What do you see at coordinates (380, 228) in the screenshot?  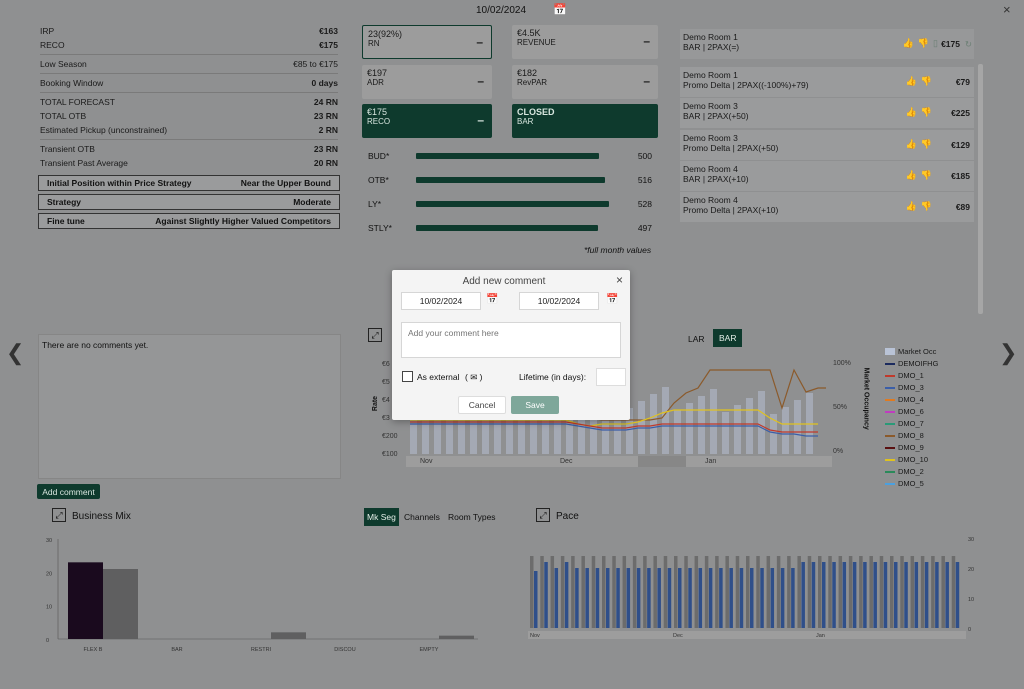 I see `bar-label: STLY*` at bounding box center [380, 228].